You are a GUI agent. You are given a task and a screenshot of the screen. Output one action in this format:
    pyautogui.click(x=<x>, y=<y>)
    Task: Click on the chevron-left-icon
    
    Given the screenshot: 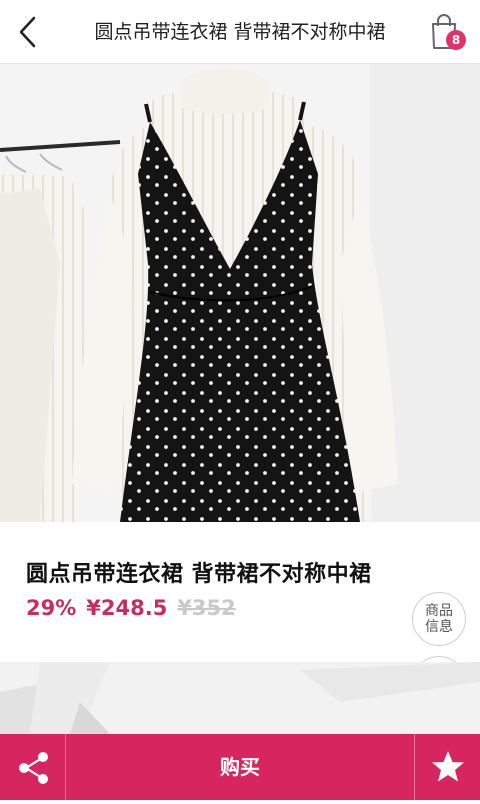 What is the action you would take?
    pyautogui.click(x=27, y=32)
    